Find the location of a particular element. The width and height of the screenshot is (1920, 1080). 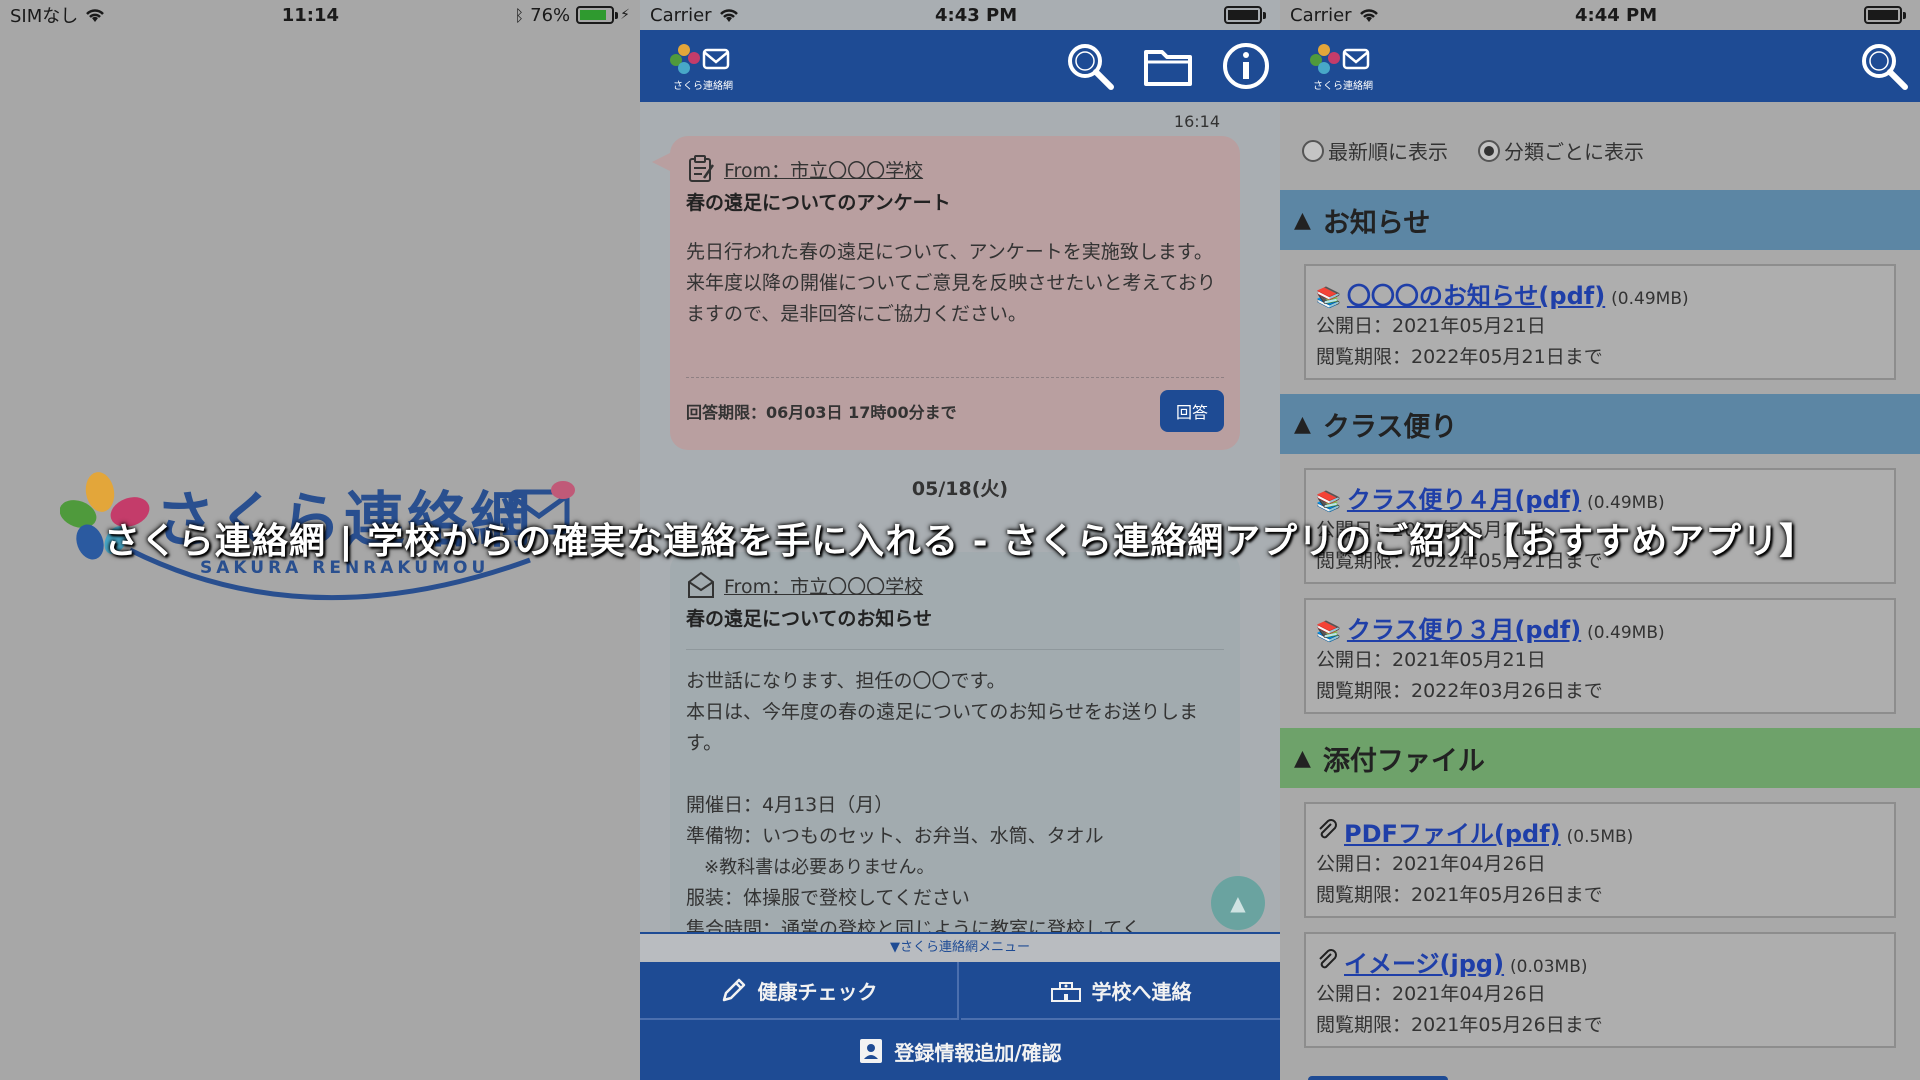

sort-newest-radio: 最新順に表示 is located at coordinates (1375, 150).